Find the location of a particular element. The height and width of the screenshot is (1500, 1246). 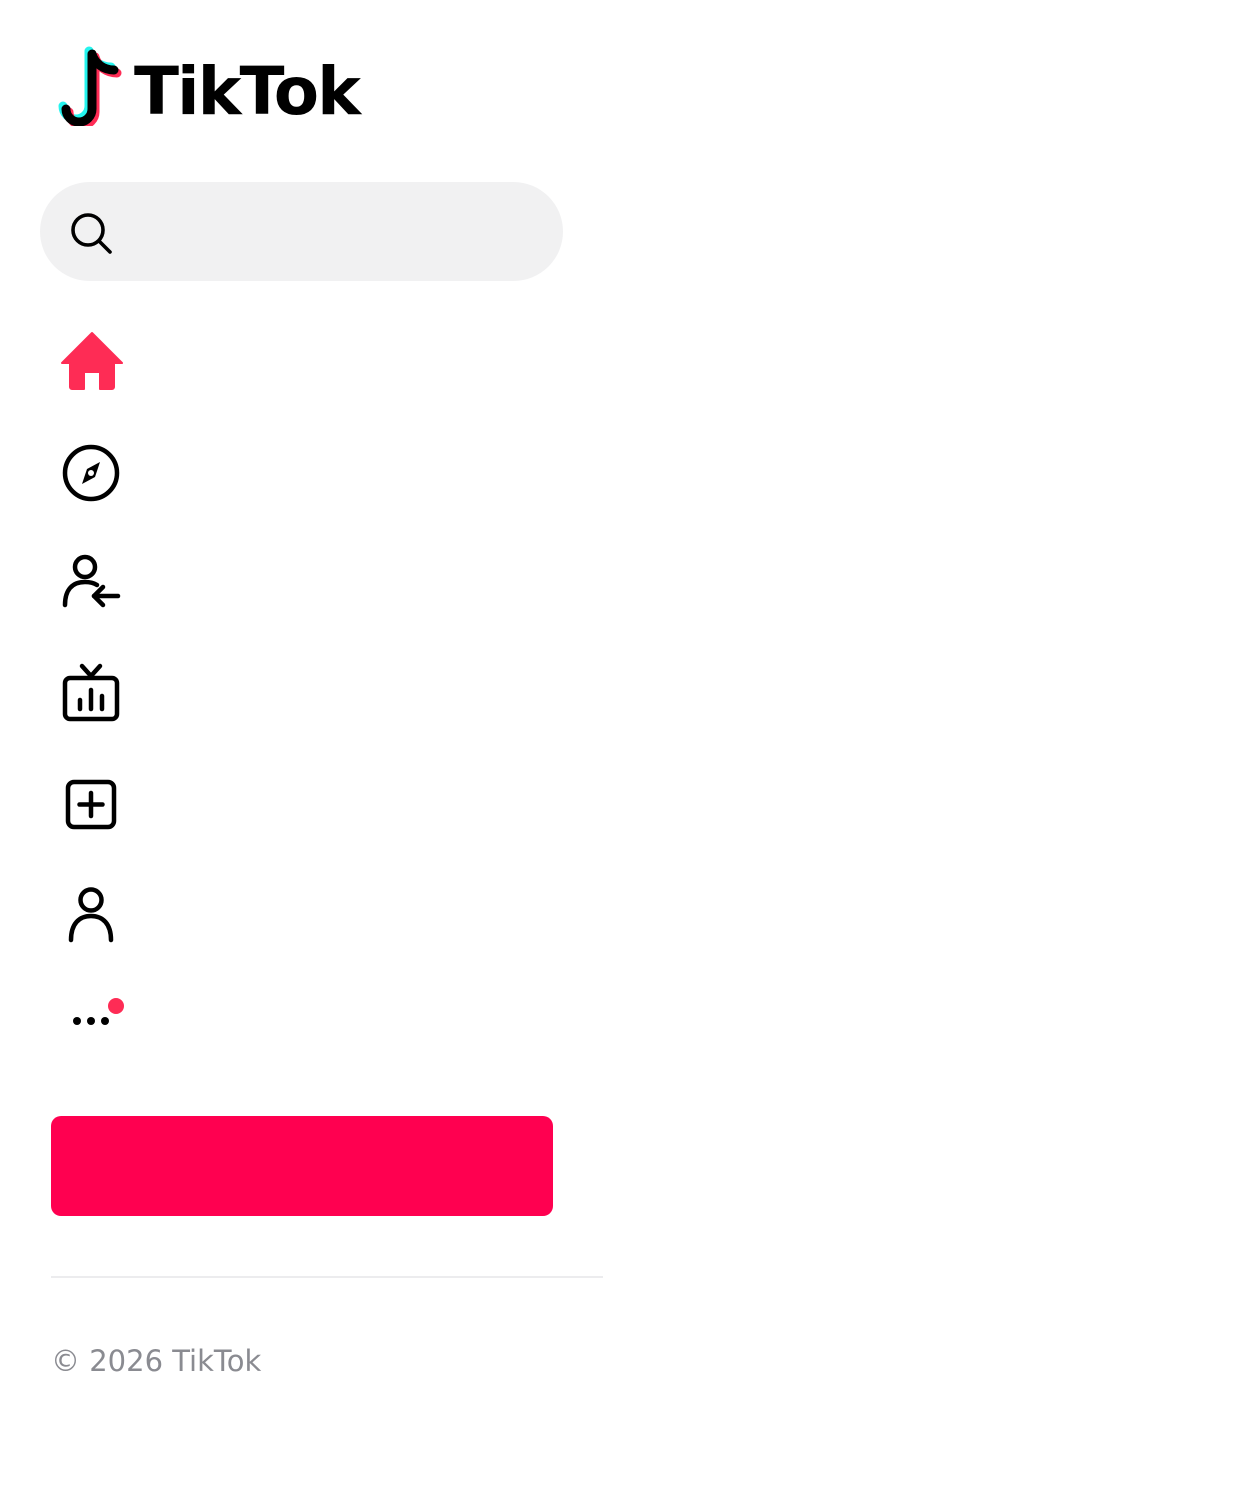

search-input is located at coordinates (338, 232).